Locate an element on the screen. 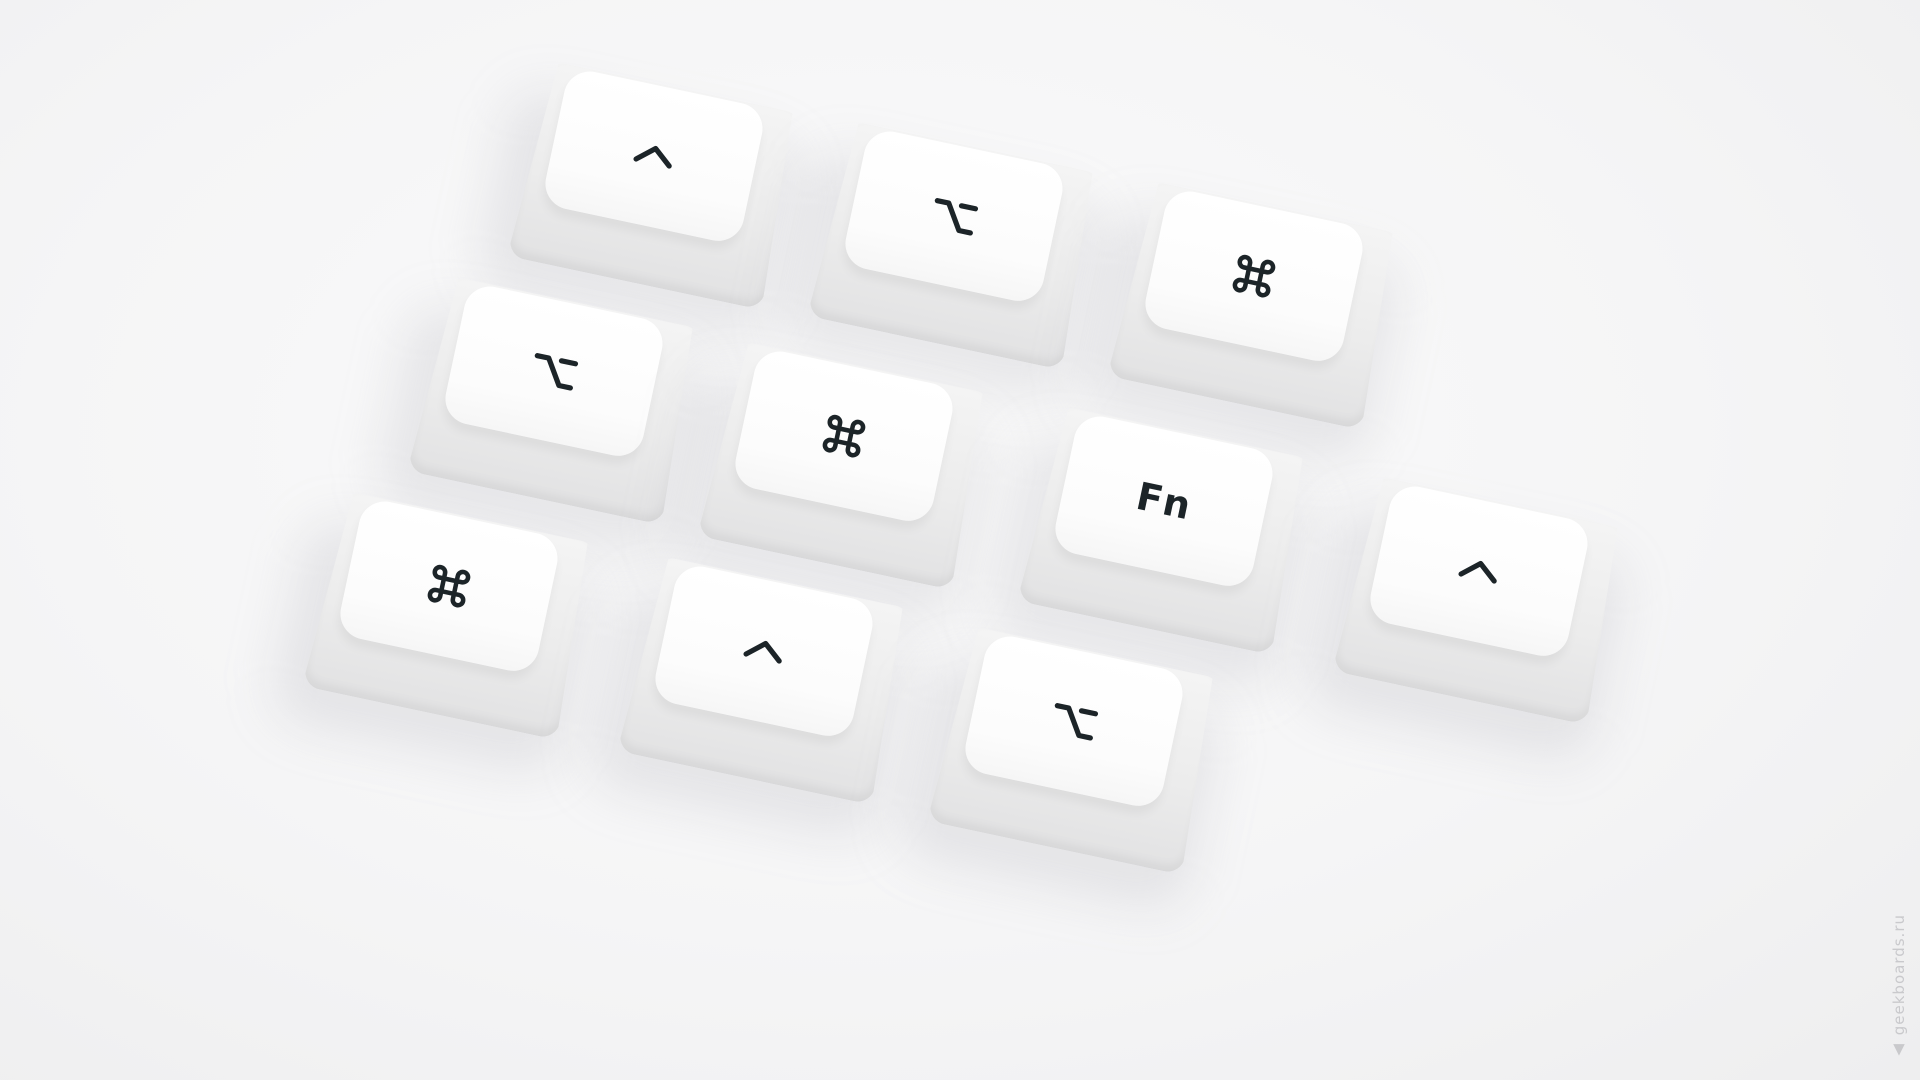 This screenshot has height=1080, width=1920. keycap-option is located at coordinates (938, 266).